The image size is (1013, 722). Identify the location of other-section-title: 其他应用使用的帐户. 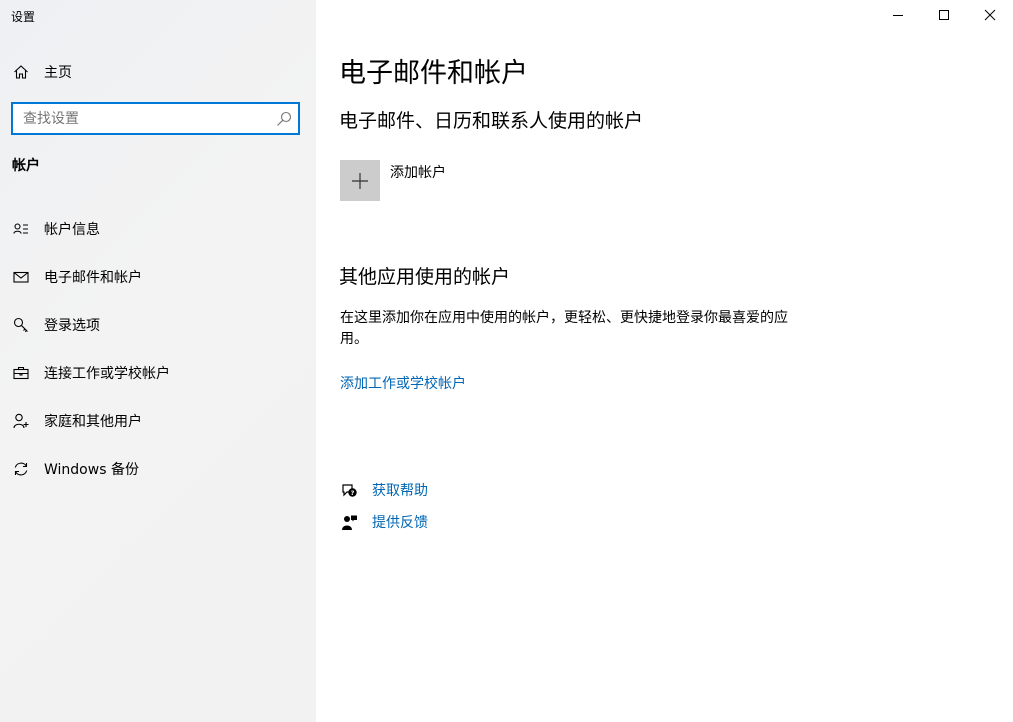
(425, 277).